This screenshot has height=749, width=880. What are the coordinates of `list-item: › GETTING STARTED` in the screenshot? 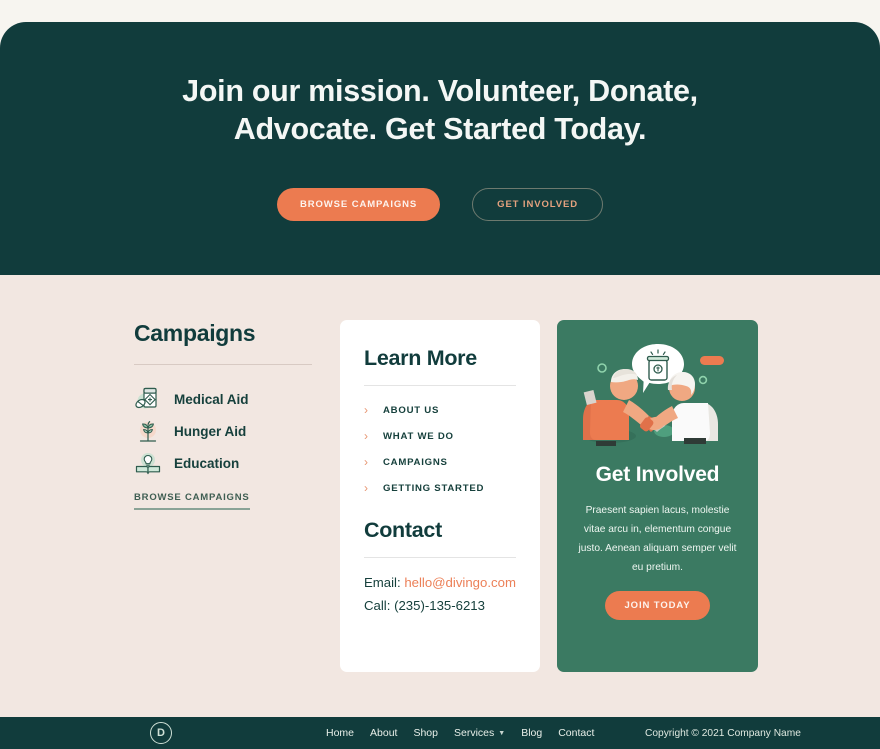 It's located at (440, 488).